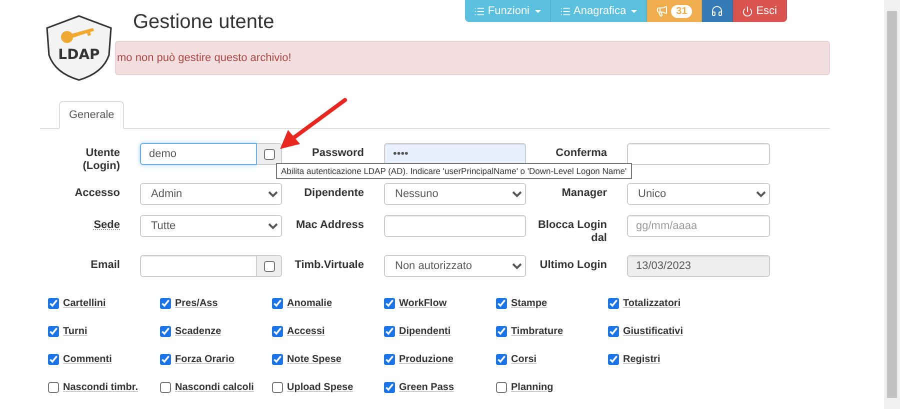 This screenshot has width=900, height=409. I want to click on field-label: Mac Address, so click(330, 225).